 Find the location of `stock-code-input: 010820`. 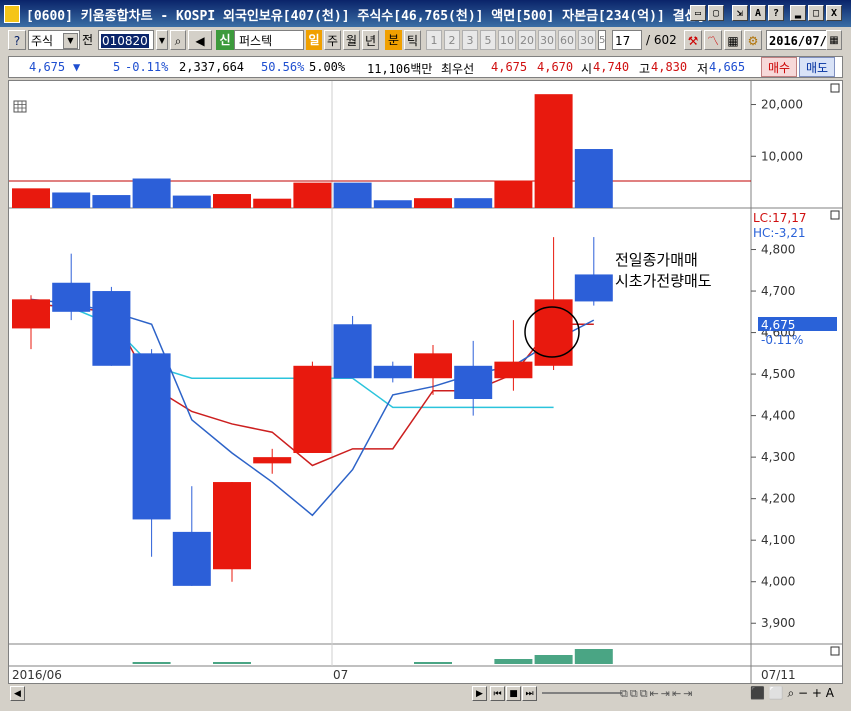

stock-code-input: 010820 is located at coordinates (126, 40).